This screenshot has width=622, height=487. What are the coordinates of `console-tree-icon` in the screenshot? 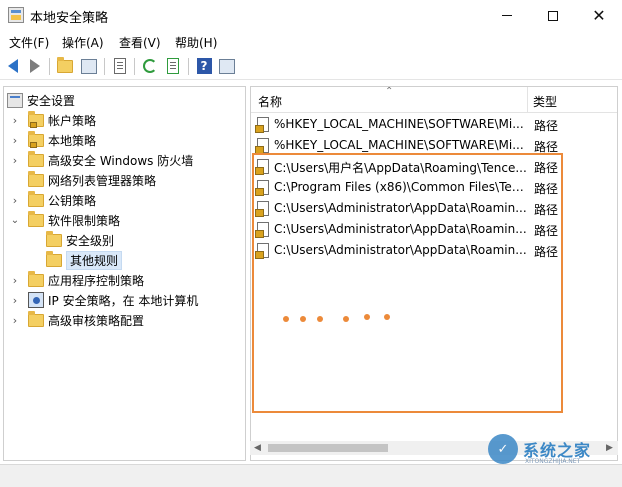 It's located at (89, 66).